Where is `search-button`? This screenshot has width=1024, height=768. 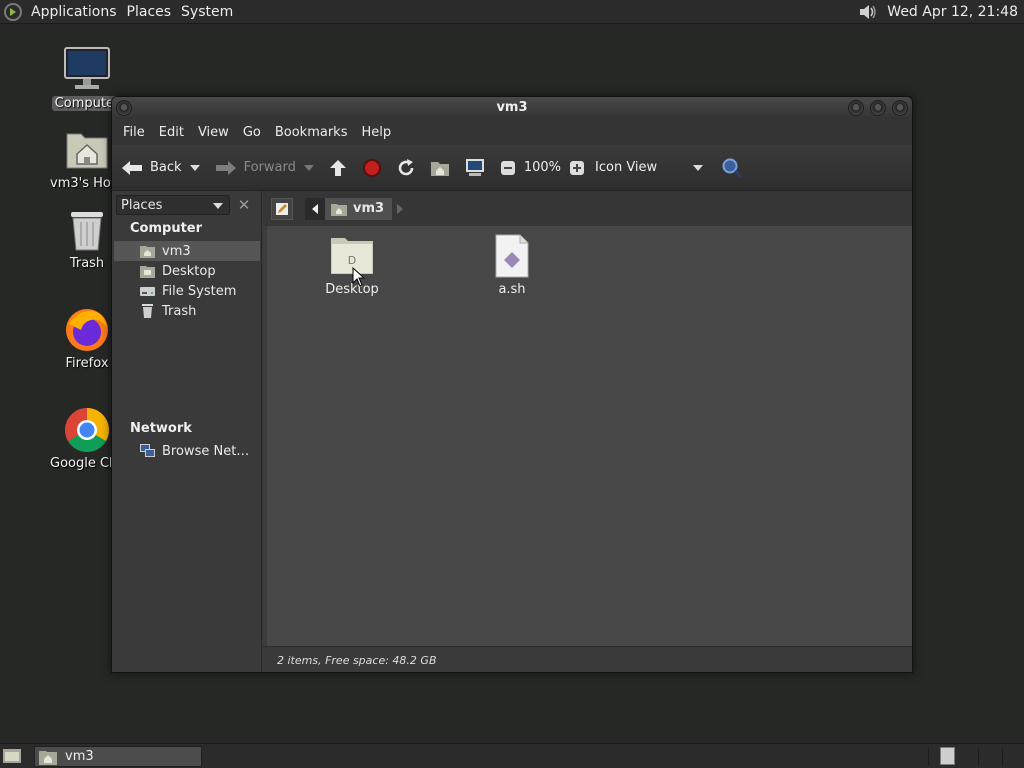
search-button is located at coordinates (732, 168).